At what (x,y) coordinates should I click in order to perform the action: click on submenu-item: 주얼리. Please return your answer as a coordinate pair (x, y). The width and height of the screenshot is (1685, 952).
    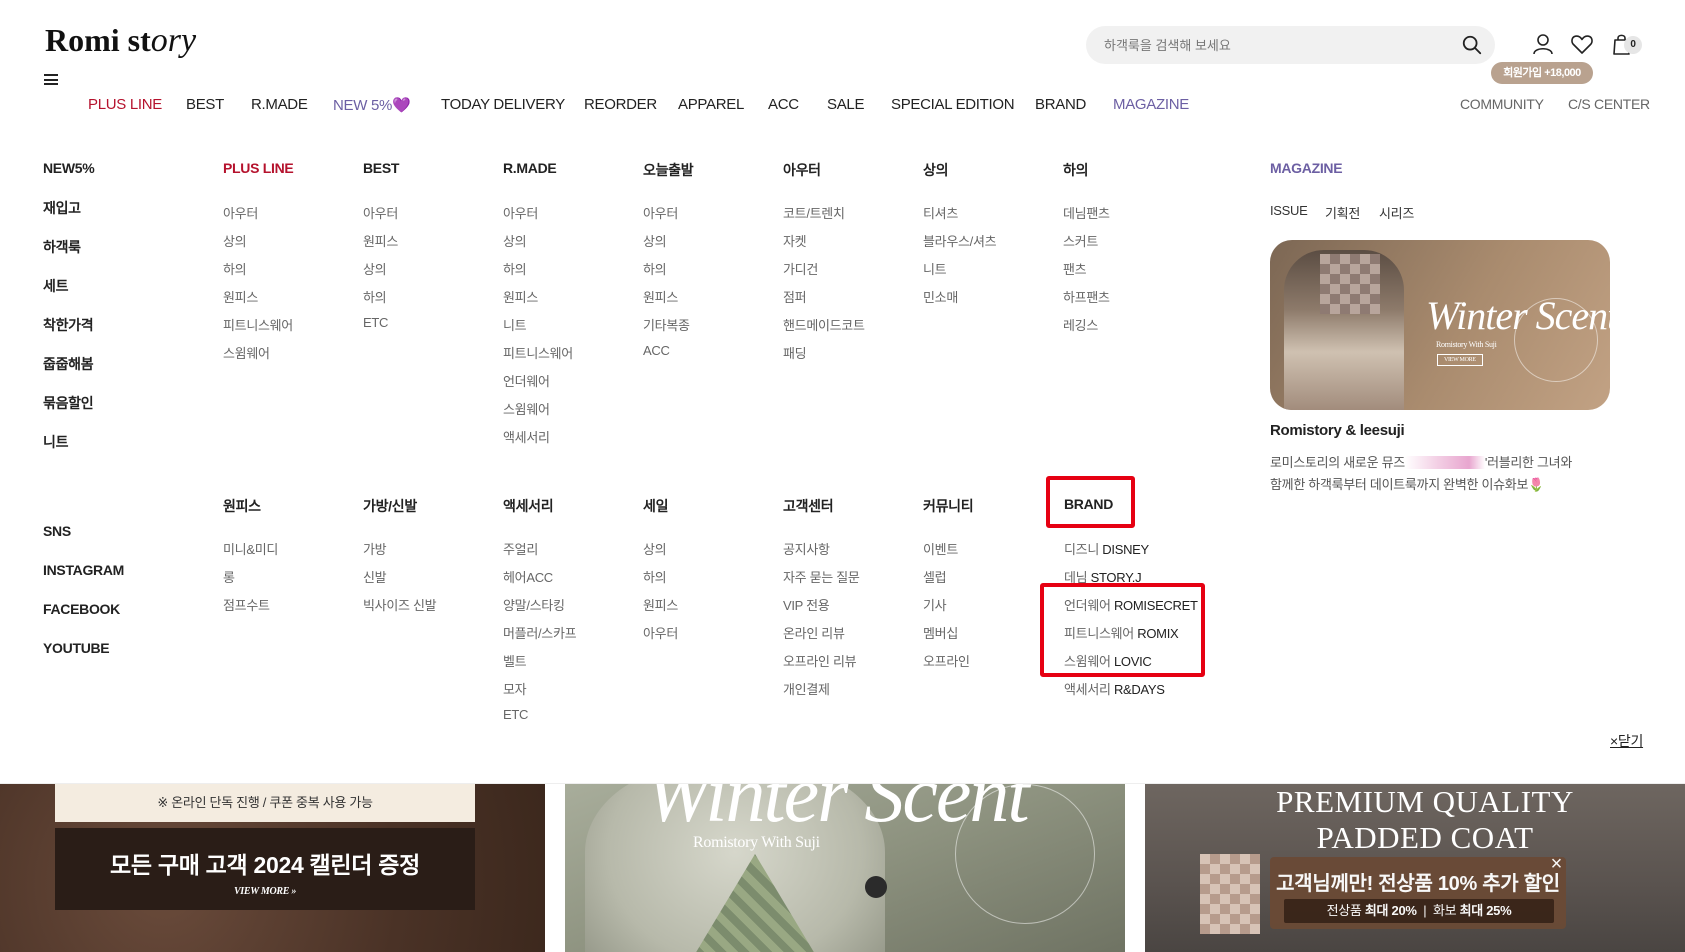
    Looking at the image, I should click on (520, 548).